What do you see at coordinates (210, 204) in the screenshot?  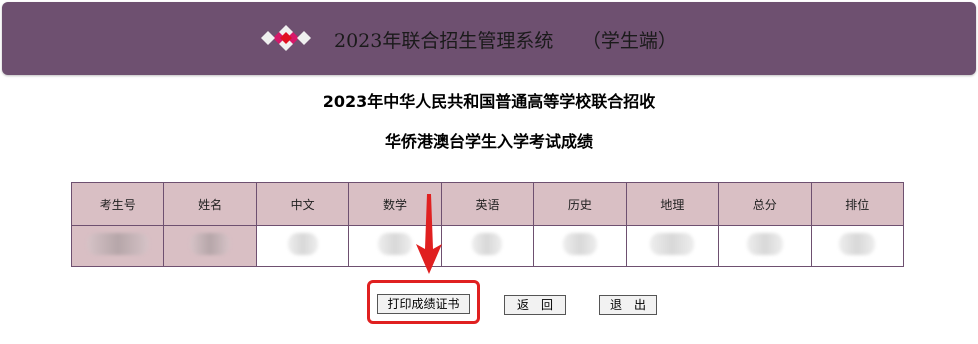 I see `col-header-name: 姓名` at bounding box center [210, 204].